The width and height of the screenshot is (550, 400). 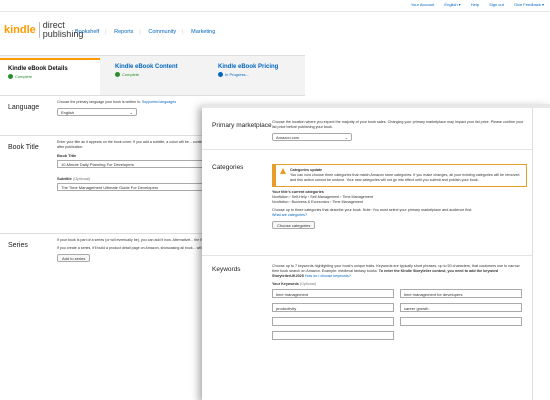 I want to click on logo-divider, so click(x=39, y=30).